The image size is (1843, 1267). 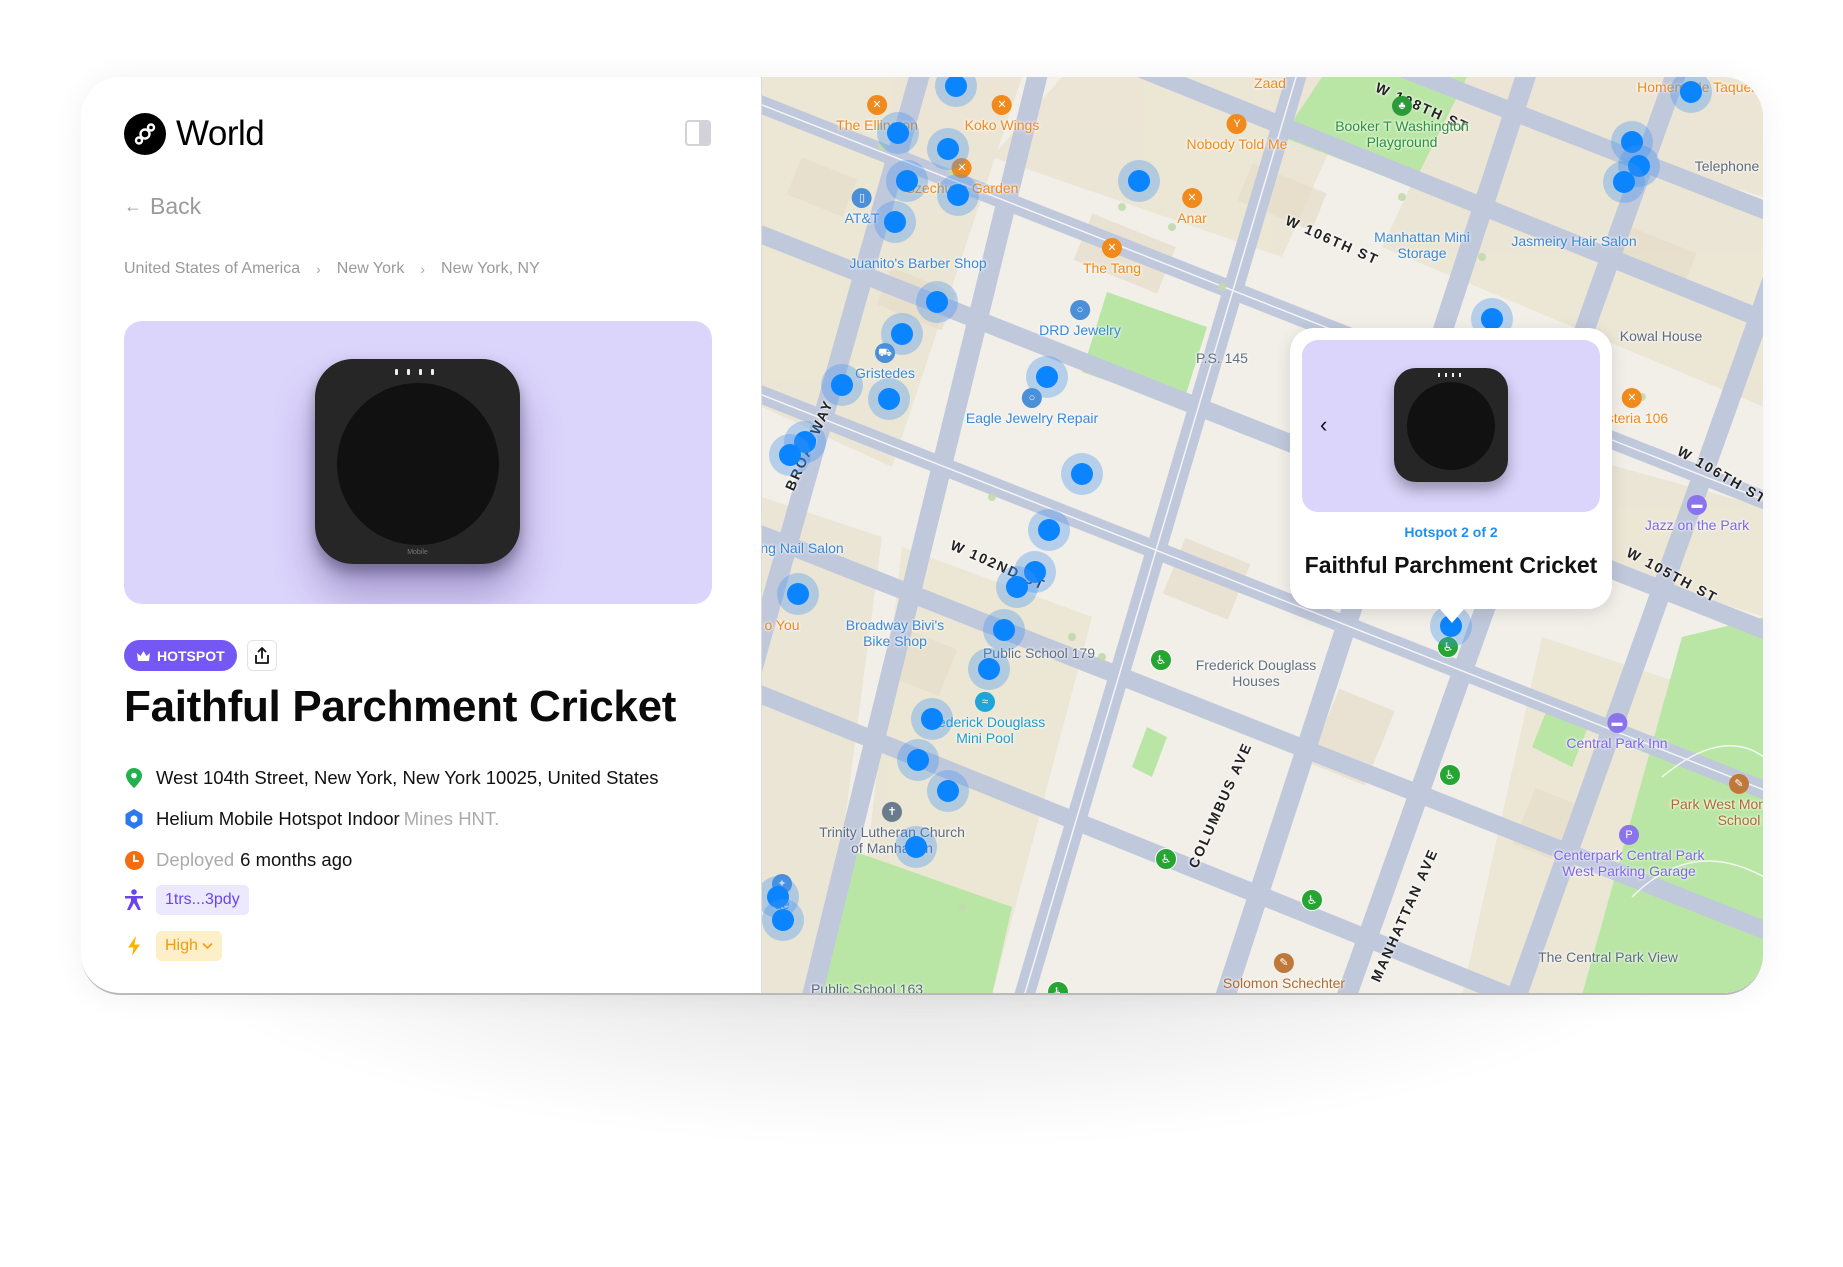 I want to click on hotspot-image: Mobile, so click(x=418, y=462).